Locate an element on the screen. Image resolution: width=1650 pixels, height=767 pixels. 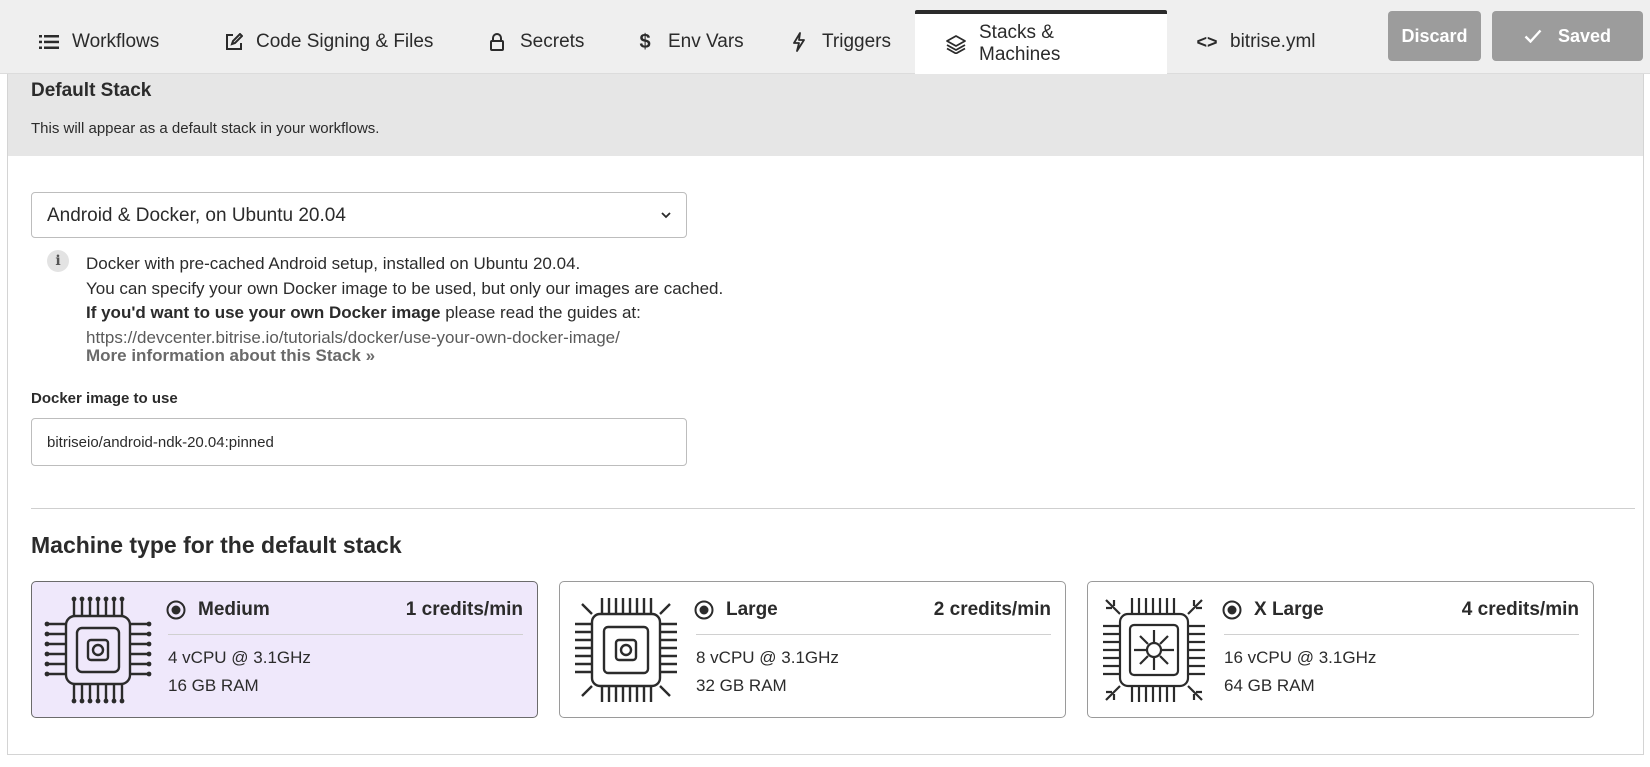
check-icon is located at coordinates (1533, 36).